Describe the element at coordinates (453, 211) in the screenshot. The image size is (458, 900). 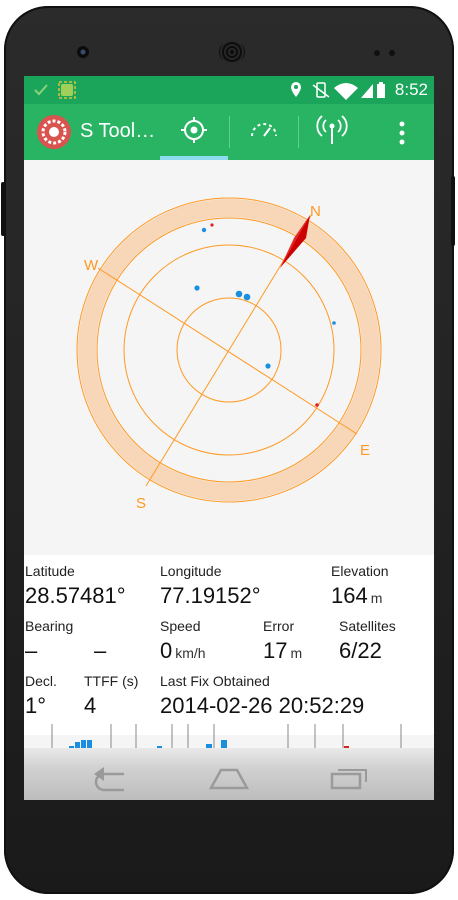
I see `power-button` at that location.